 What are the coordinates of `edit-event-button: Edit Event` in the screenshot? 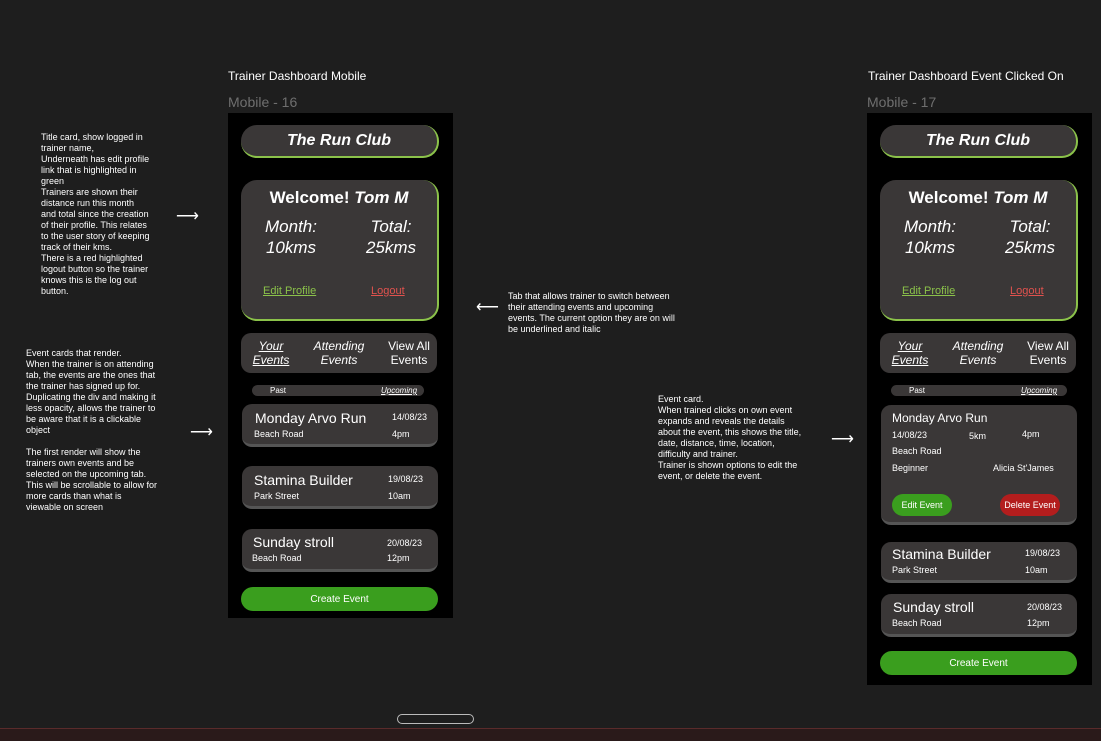 It's located at (922, 505).